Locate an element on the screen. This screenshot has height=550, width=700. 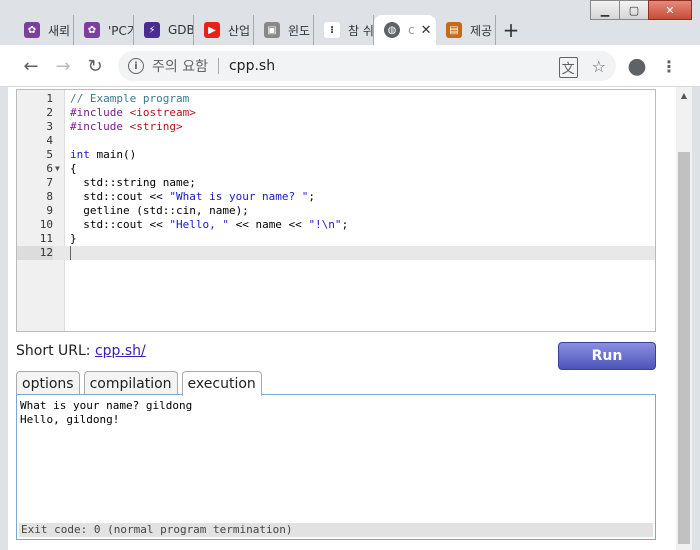
globe-icon: ◍ is located at coordinates (392, 30).